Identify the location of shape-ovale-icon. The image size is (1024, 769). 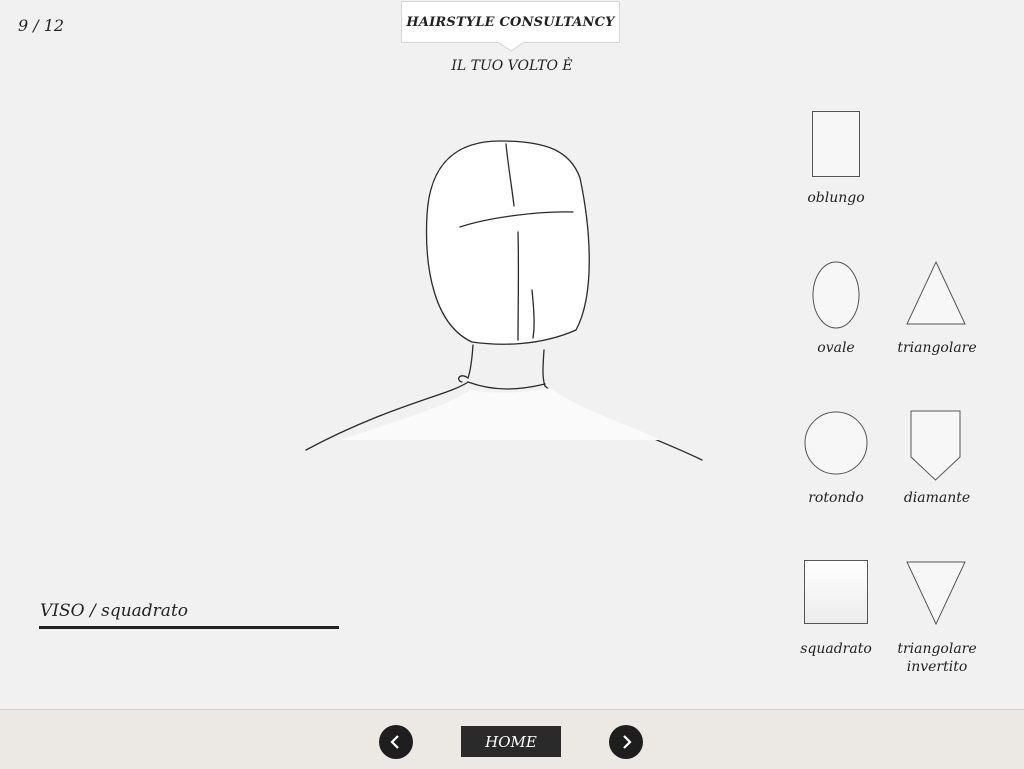
(836, 295).